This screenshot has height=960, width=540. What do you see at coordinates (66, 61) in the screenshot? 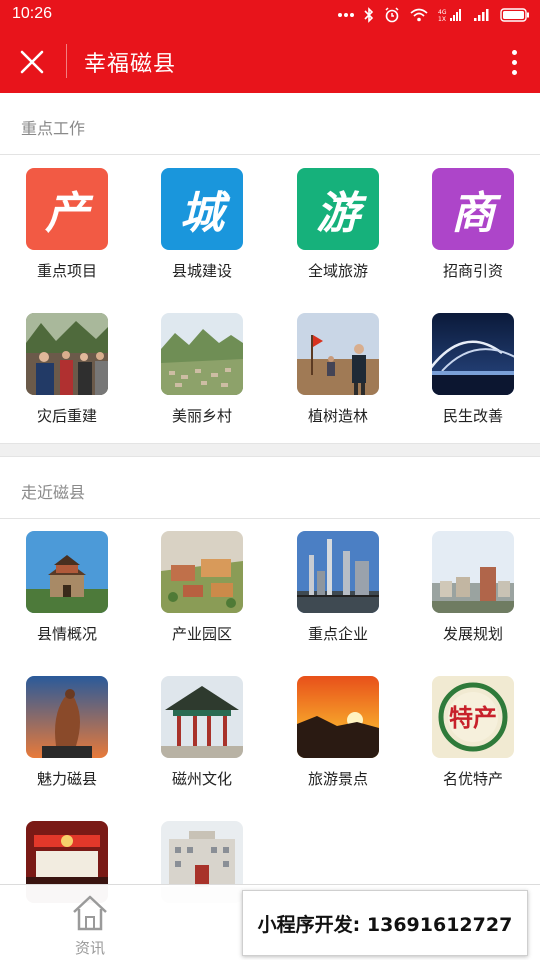
I see `title-divider` at bounding box center [66, 61].